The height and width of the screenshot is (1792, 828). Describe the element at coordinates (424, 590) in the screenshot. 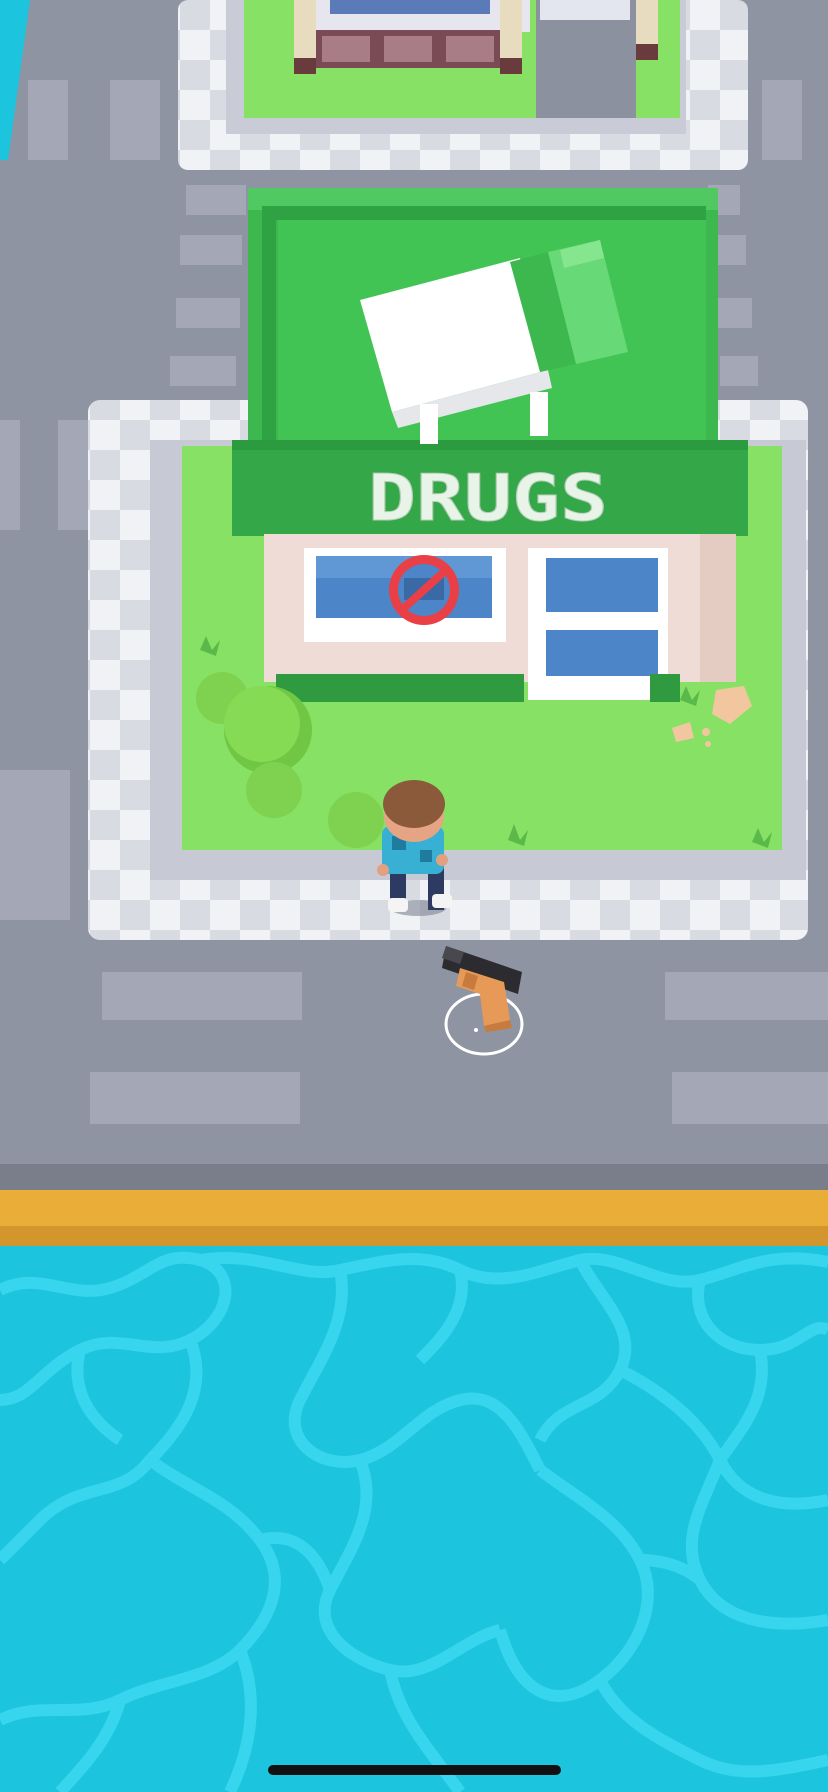

I see `no-symbol-icon` at that location.